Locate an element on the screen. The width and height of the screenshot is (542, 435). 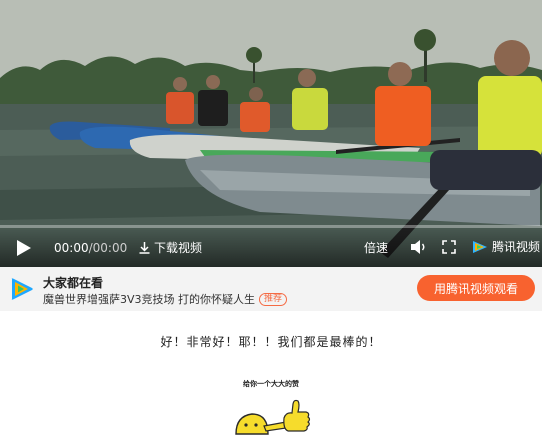
recommended-video-link: 魔兽世界增强萨3V3竞技场 打的你怀疑人生 推荐 is located at coordinates (165, 299).